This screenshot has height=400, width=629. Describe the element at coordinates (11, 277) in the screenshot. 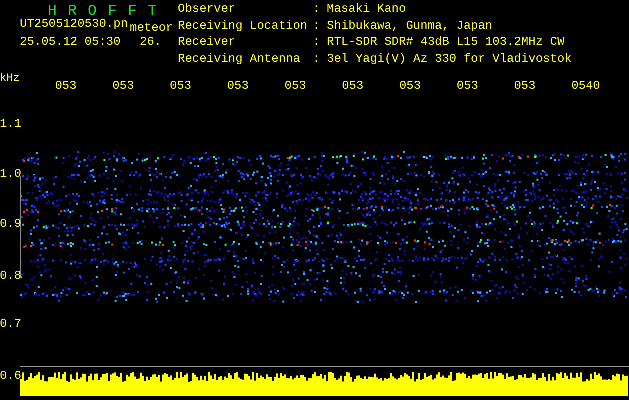

I see `frequency-label: 0.8` at that location.